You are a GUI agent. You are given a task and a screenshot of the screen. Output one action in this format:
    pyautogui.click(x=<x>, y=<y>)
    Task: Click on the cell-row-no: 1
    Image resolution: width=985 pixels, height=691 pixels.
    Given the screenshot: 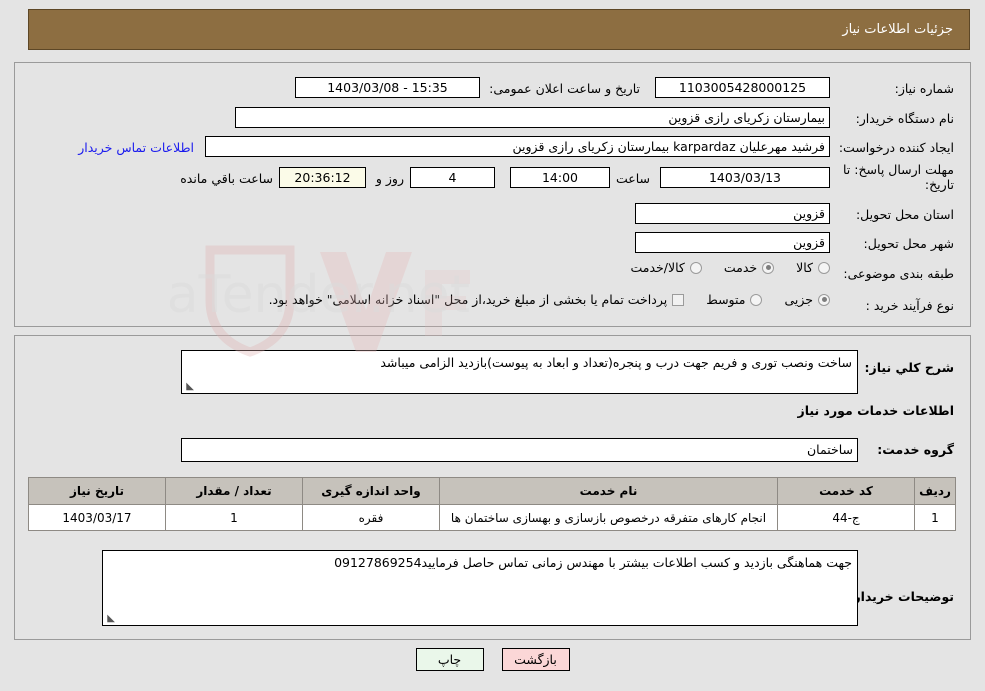 What is the action you would take?
    pyautogui.click(x=935, y=517)
    